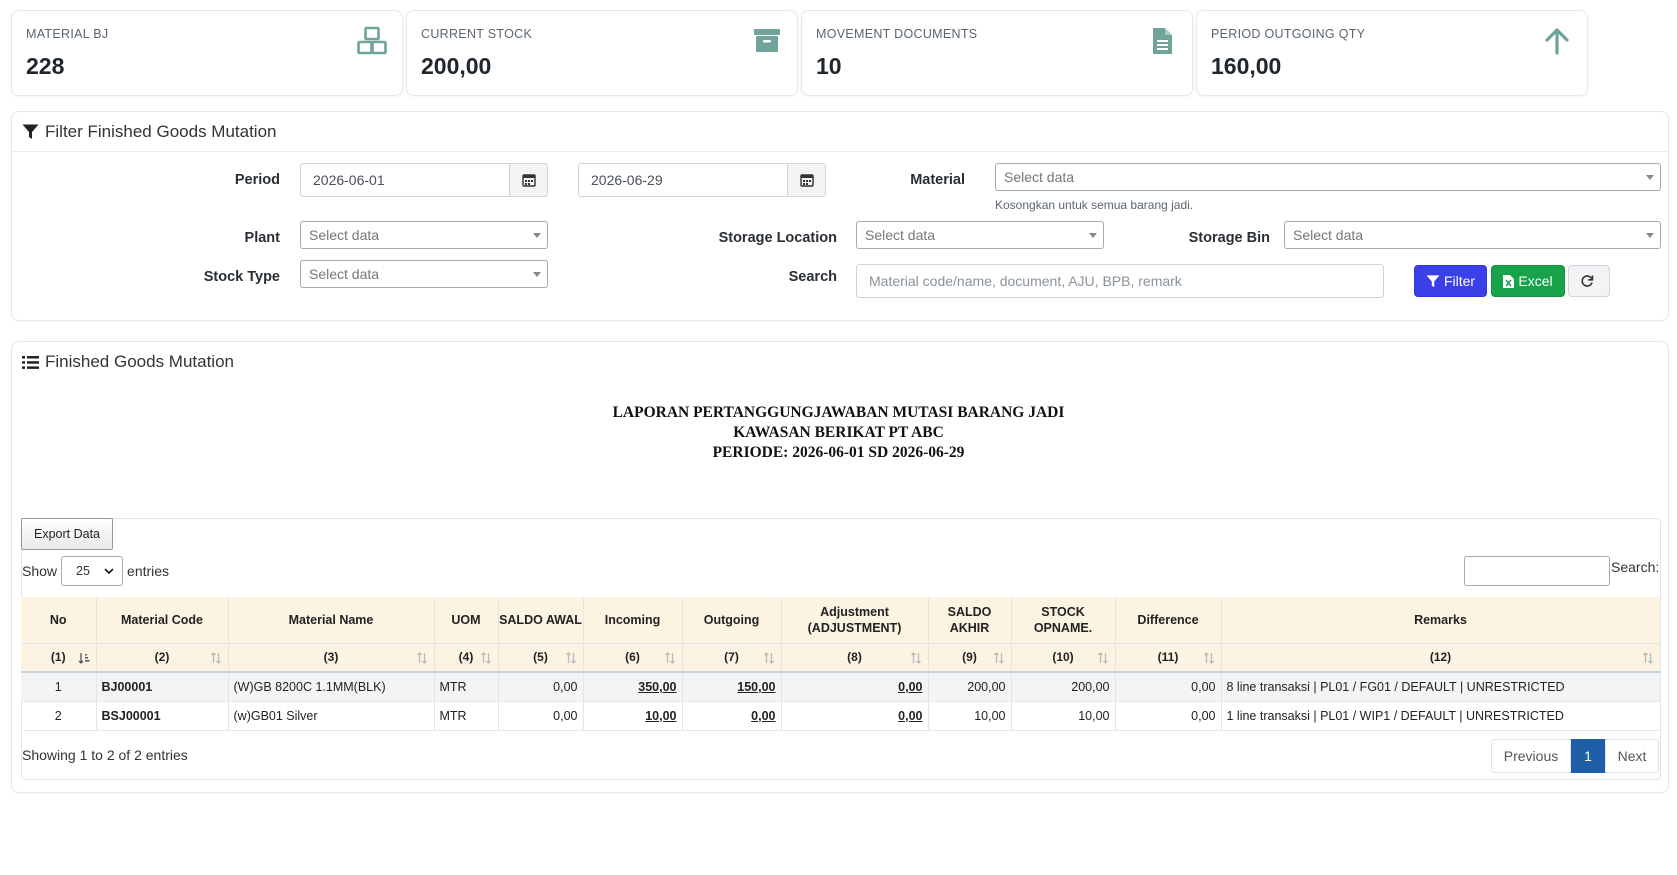  What do you see at coordinates (1588, 756) in the screenshot?
I see `page-1-button: 1` at bounding box center [1588, 756].